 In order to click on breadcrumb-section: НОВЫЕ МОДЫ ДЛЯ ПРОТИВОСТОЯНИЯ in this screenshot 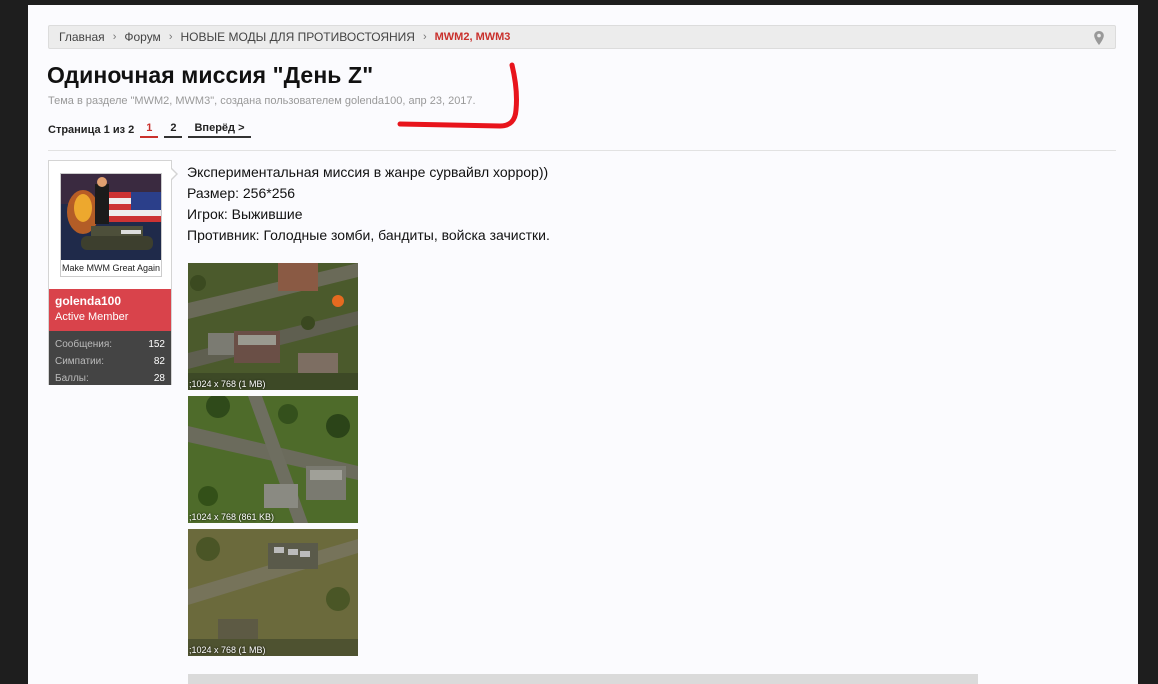, I will do `click(297, 37)`.